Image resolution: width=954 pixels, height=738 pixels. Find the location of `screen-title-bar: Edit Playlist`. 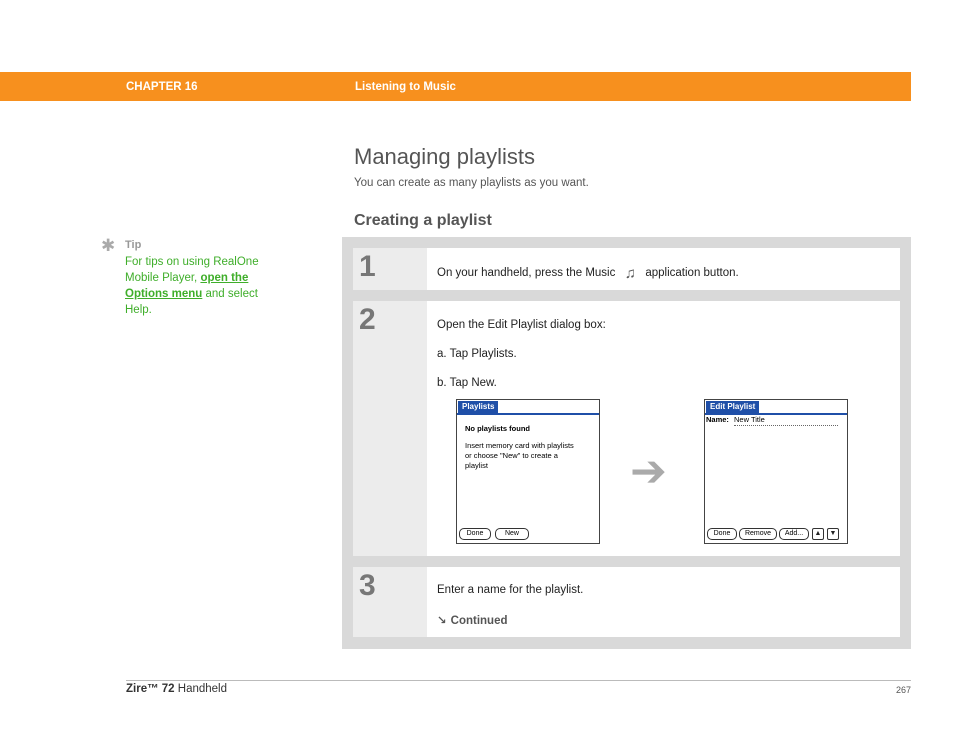

screen-title-bar: Edit Playlist is located at coordinates (776, 407).